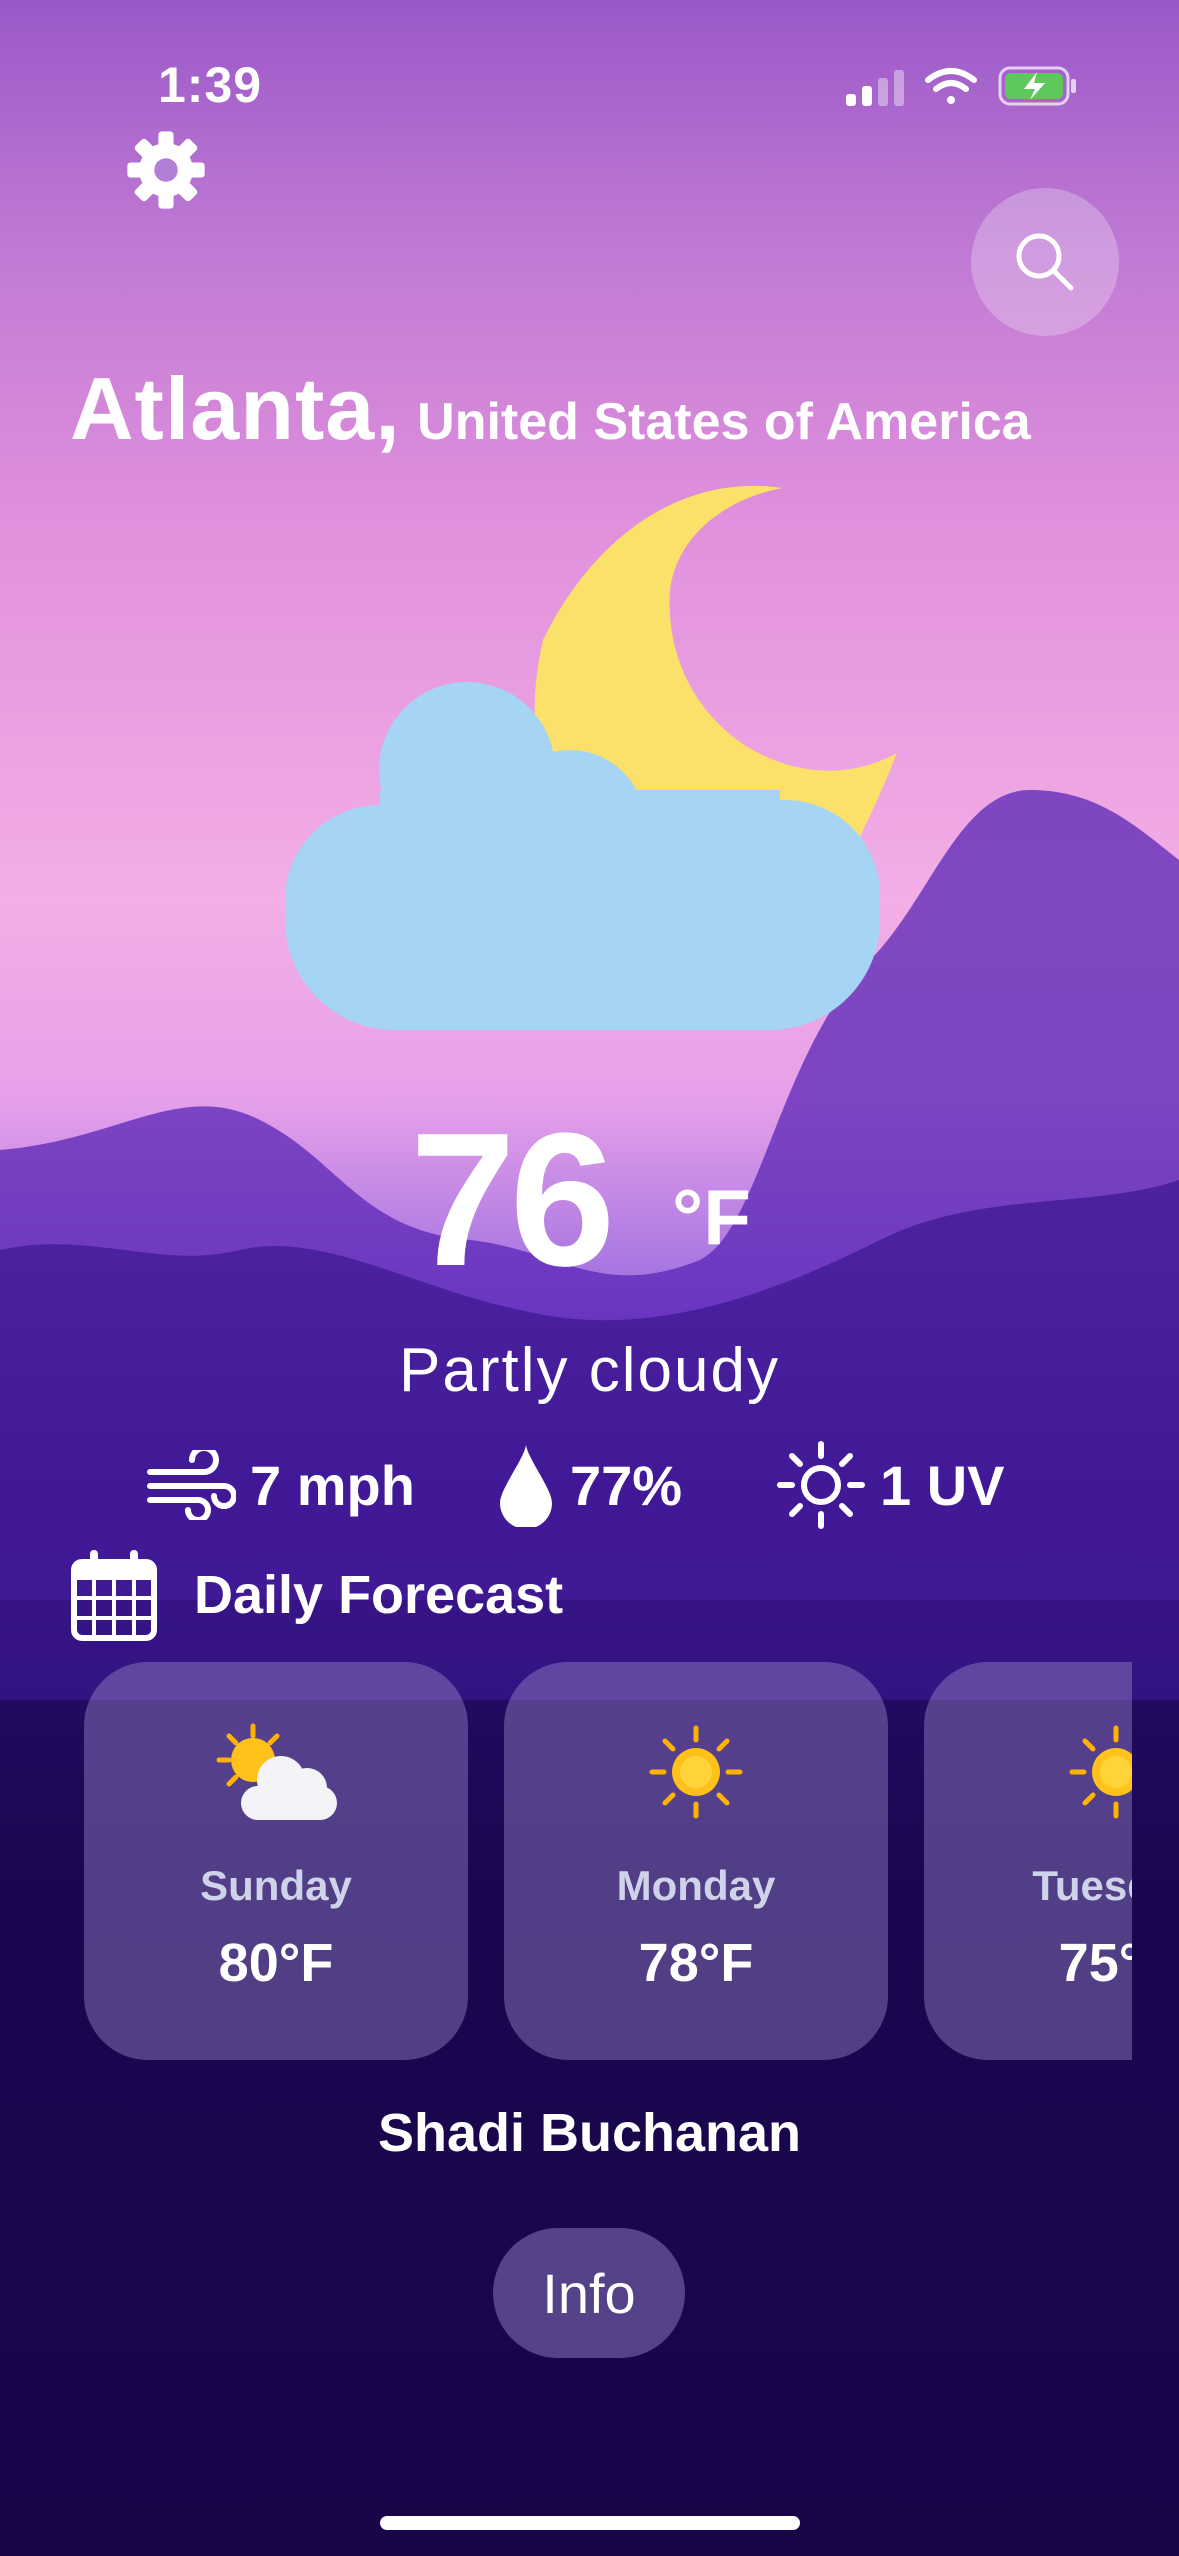 The image size is (1179, 2556). What do you see at coordinates (191, 1485) in the screenshot?
I see `wind-icon` at bounding box center [191, 1485].